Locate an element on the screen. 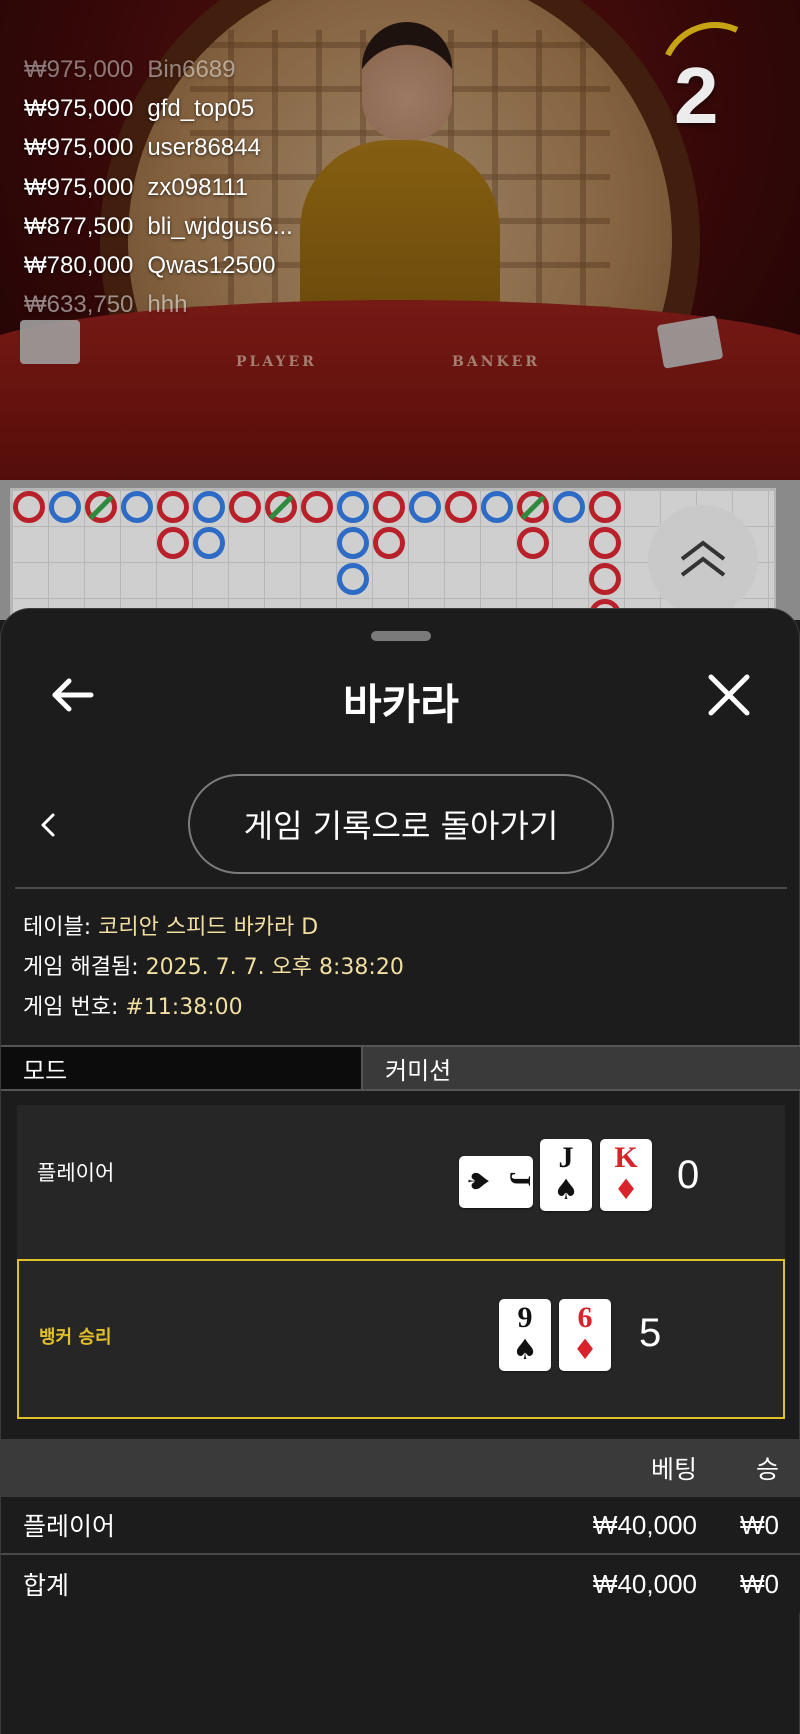  info-table: 테이블: 코리안 스피드 바카라 D is located at coordinates (170, 925).